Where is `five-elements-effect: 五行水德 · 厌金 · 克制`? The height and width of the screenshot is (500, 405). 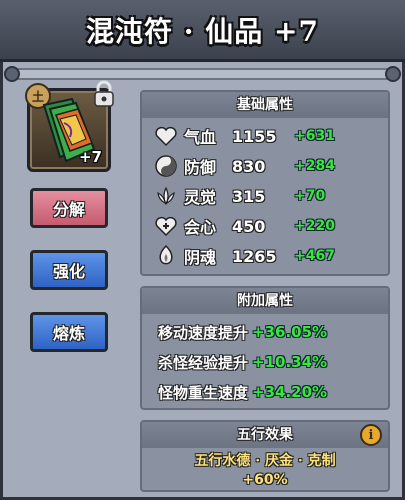 five-elements-effect: 五行水德 · 厌金 · 克制 is located at coordinates (265, 461).